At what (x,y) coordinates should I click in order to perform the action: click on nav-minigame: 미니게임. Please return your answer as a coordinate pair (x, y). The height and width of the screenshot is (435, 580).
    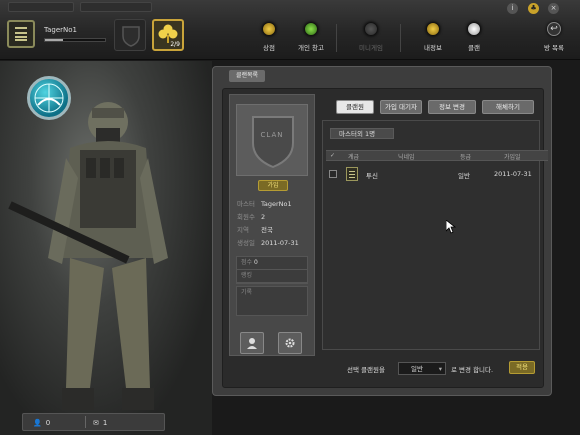
    Looking at the image, I should click on (371, 37).